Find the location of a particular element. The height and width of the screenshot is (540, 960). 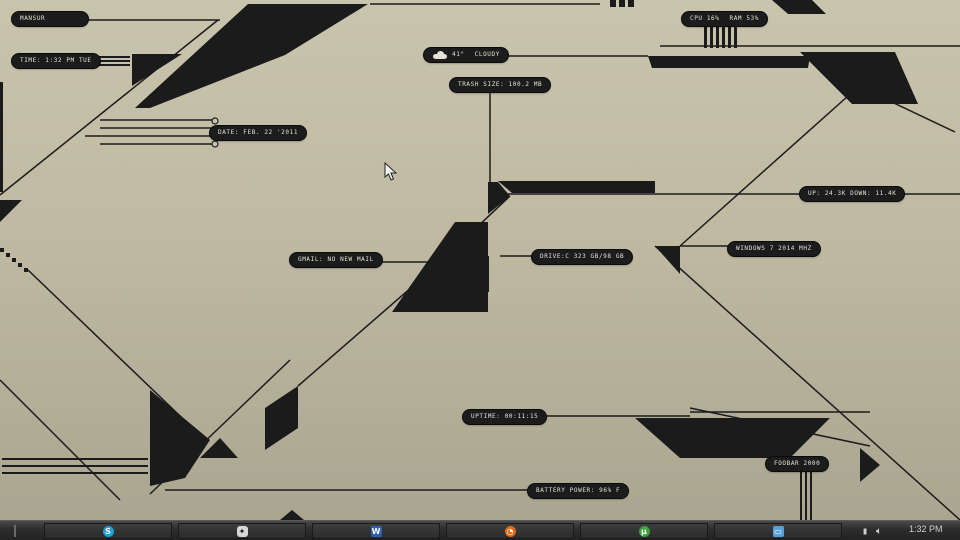

drive-widget: DRIVE:C 323 GB/98 GB is located at coordinates (582, 257).